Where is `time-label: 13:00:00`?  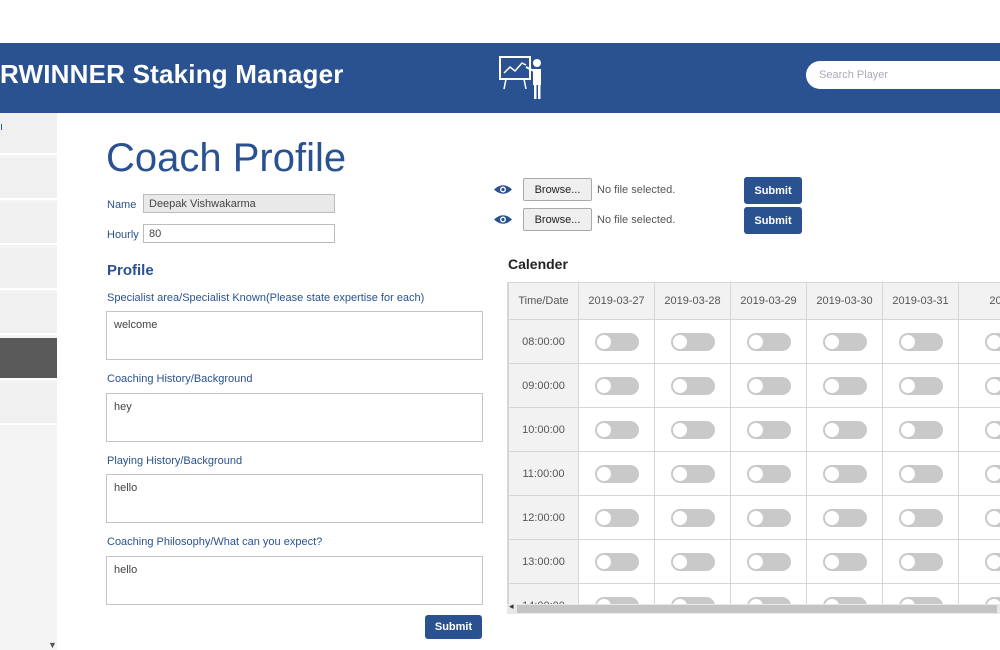
time-label: 13:00:00 is located at coordinates (543, 561).